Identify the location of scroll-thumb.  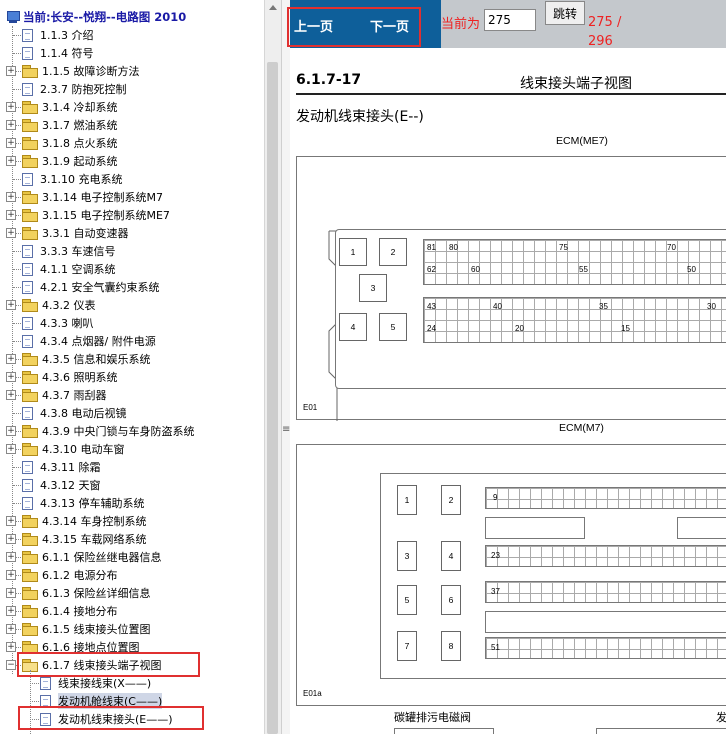
(272, 398).